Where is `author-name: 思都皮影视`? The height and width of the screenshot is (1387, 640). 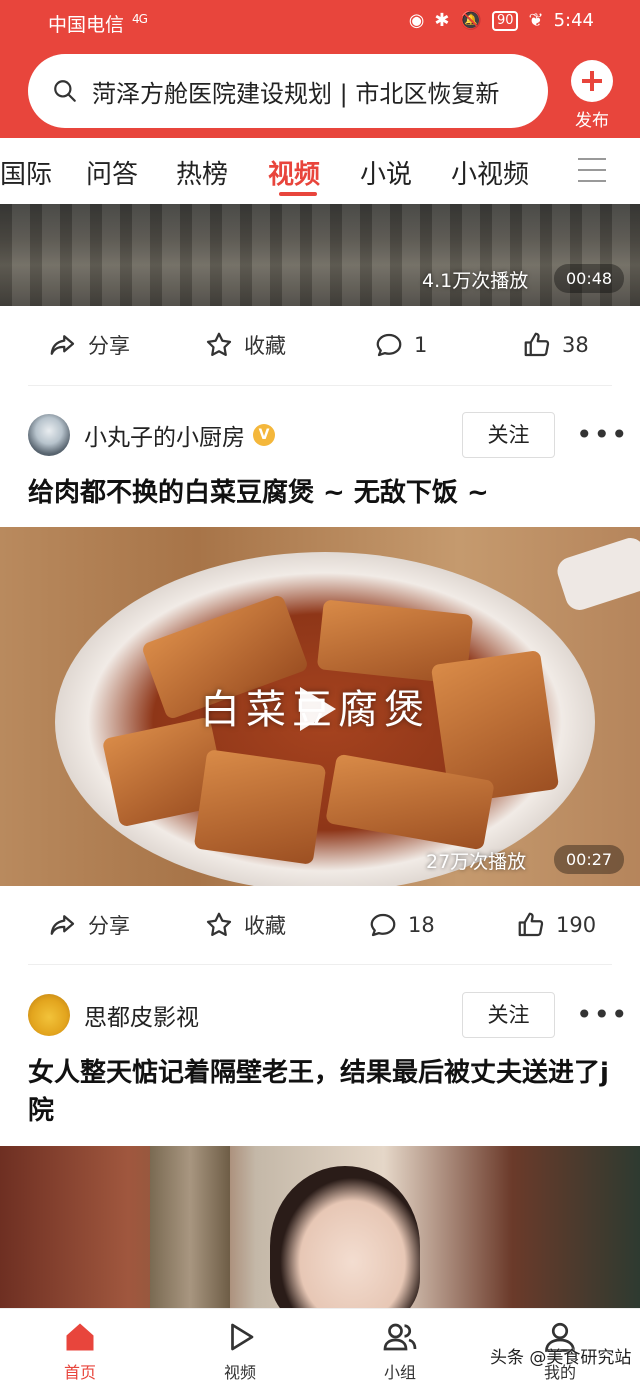 author-name: 思都皮影视 is located at coordinates (141, 1018).